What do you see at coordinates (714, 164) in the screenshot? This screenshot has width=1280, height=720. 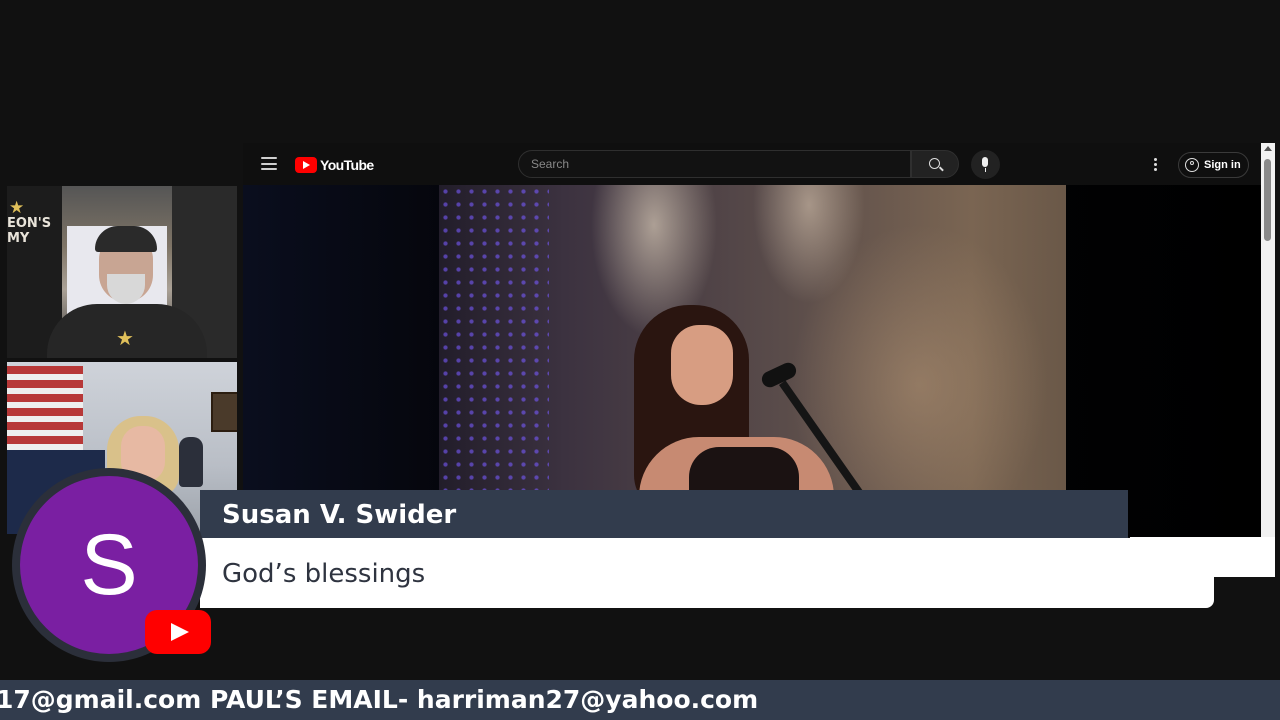 I see `search-input: Search` at bounding box center [714, 164].